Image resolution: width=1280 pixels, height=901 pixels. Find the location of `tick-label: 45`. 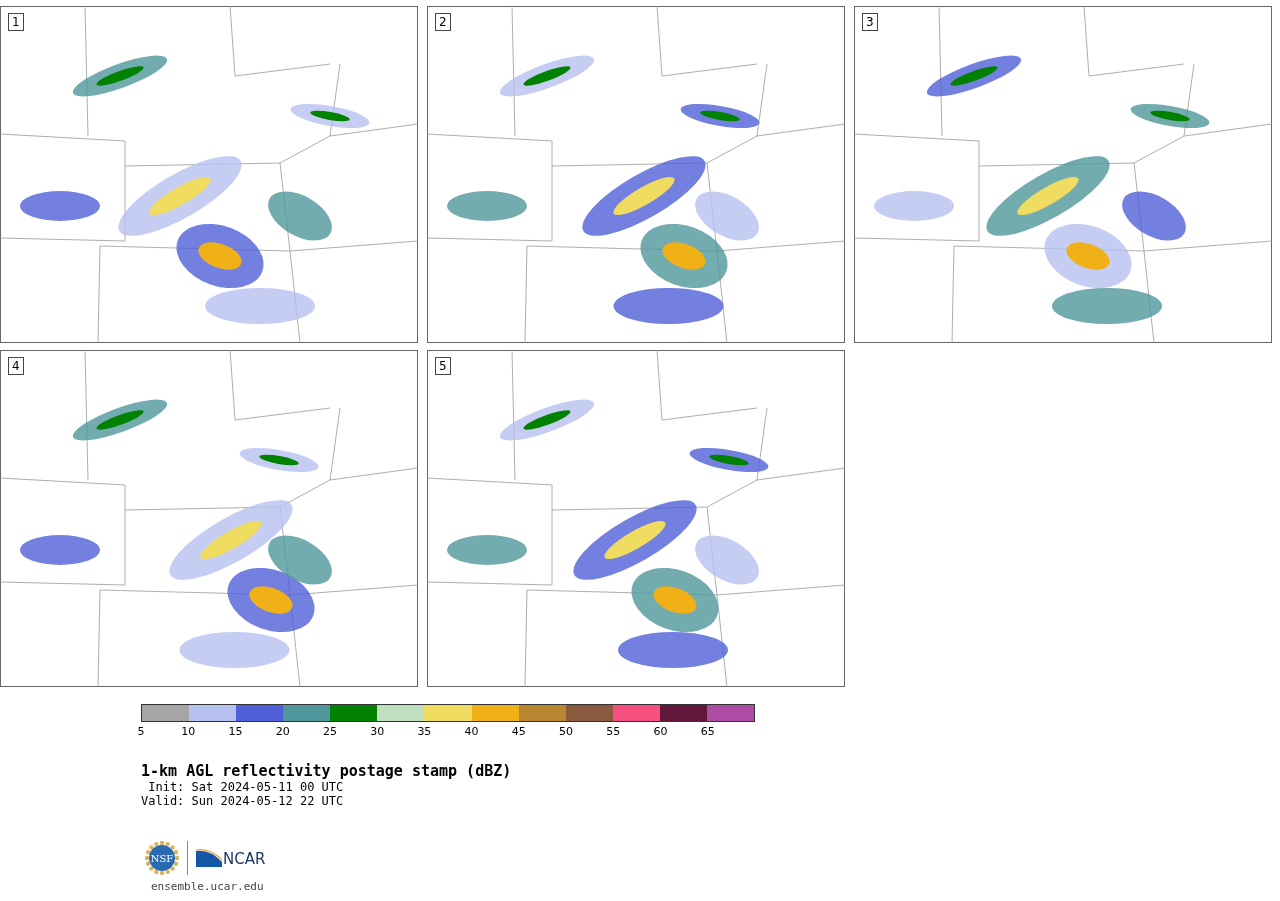

tick-label: 45 is located at coordinates (518, 731).